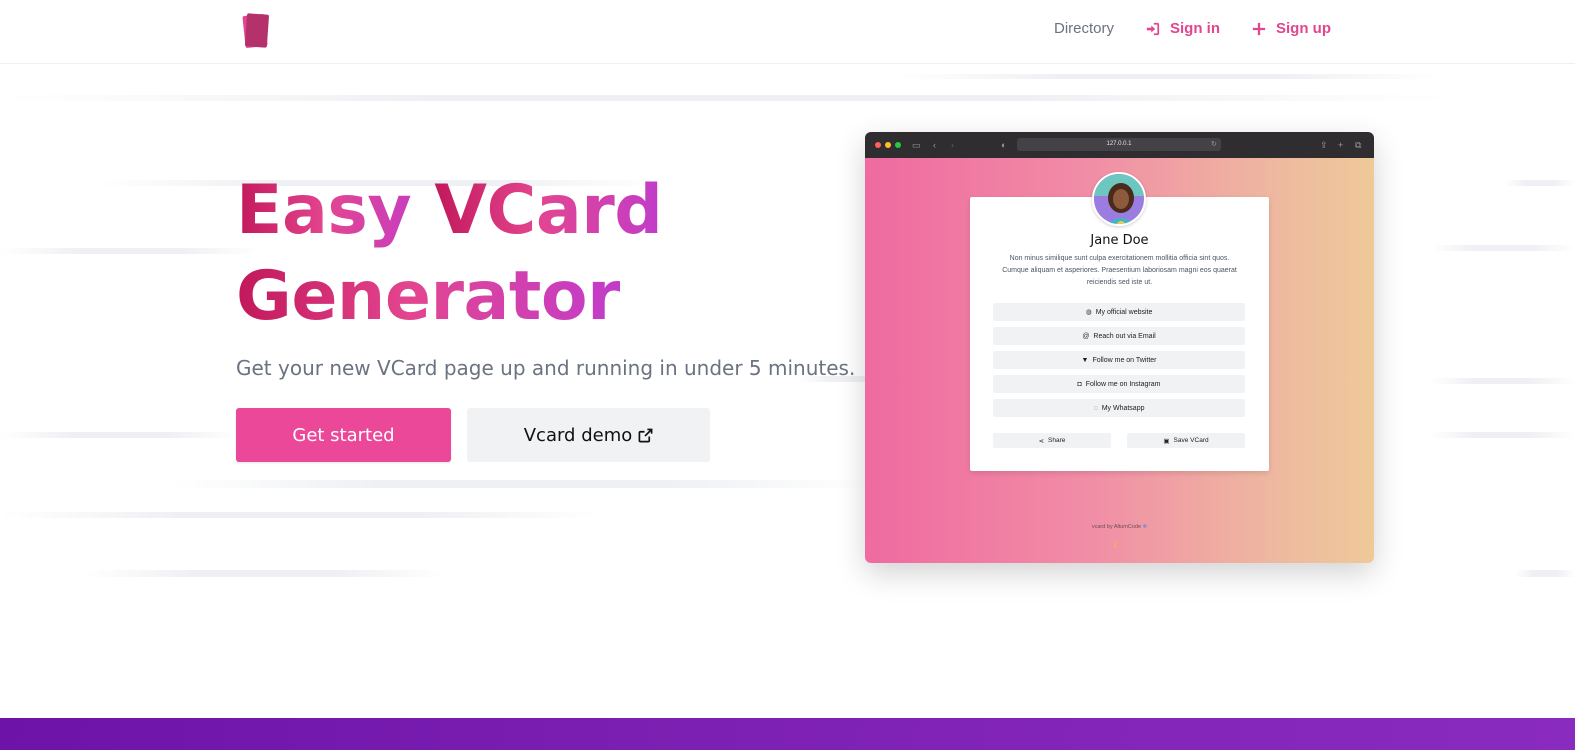  What do you see at coordinates (335, 210) in the screenshot?
I see `hero-title-part1: Easy` at bounding box center [335, 210].